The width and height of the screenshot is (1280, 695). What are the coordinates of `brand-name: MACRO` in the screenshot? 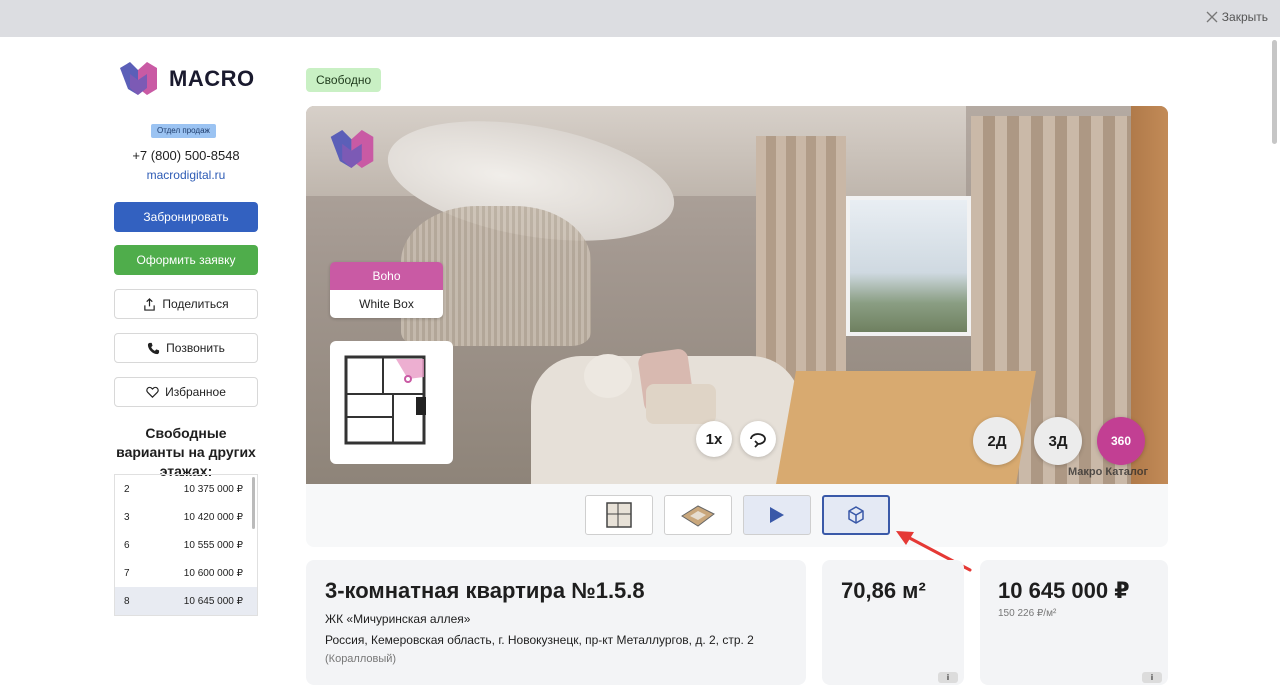 It's located at (212, 78).